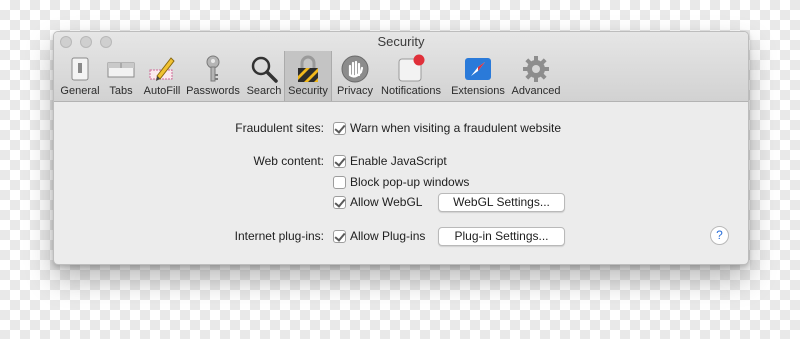  Describe the element at coordinates (719, 235) in the screenshot. I see `help-button: ?` at that location.